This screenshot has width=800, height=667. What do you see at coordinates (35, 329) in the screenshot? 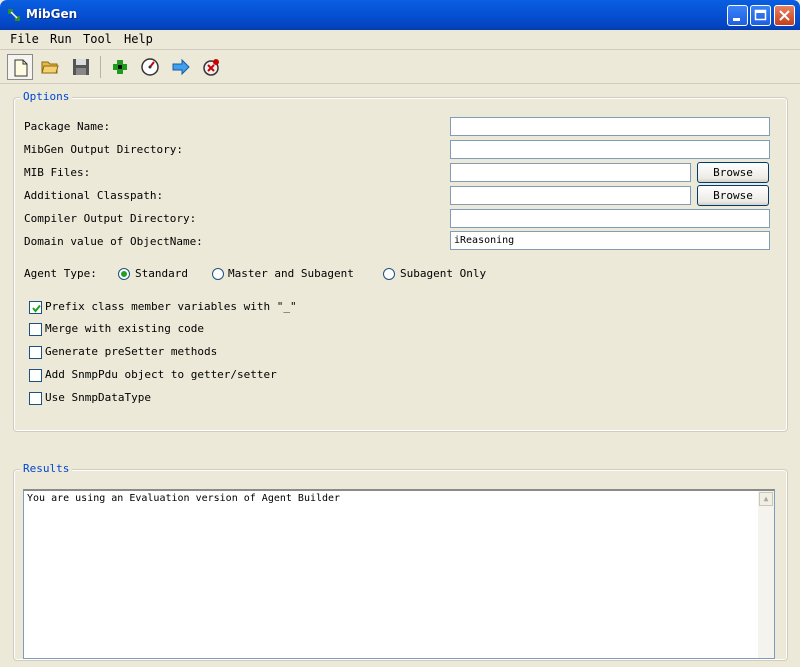
I see `merge-existing-code-checkbox` at bounding box center [35, 329].